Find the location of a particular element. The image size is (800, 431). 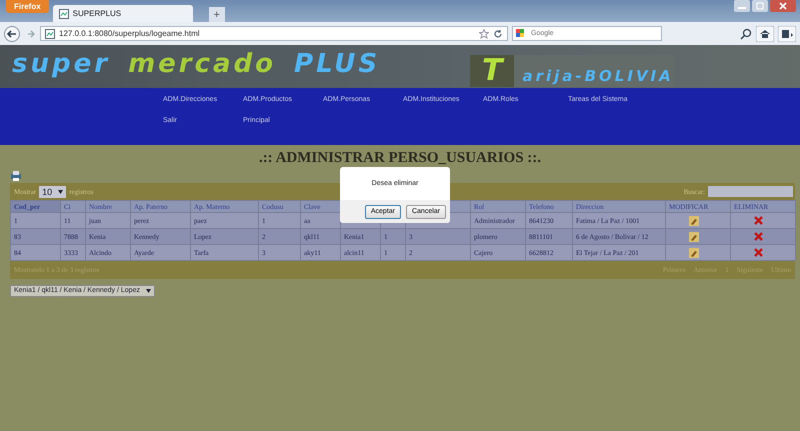

url-text: 127.0.0.1:8080/superplus/logeame.html is located at coordinates (129, 33).